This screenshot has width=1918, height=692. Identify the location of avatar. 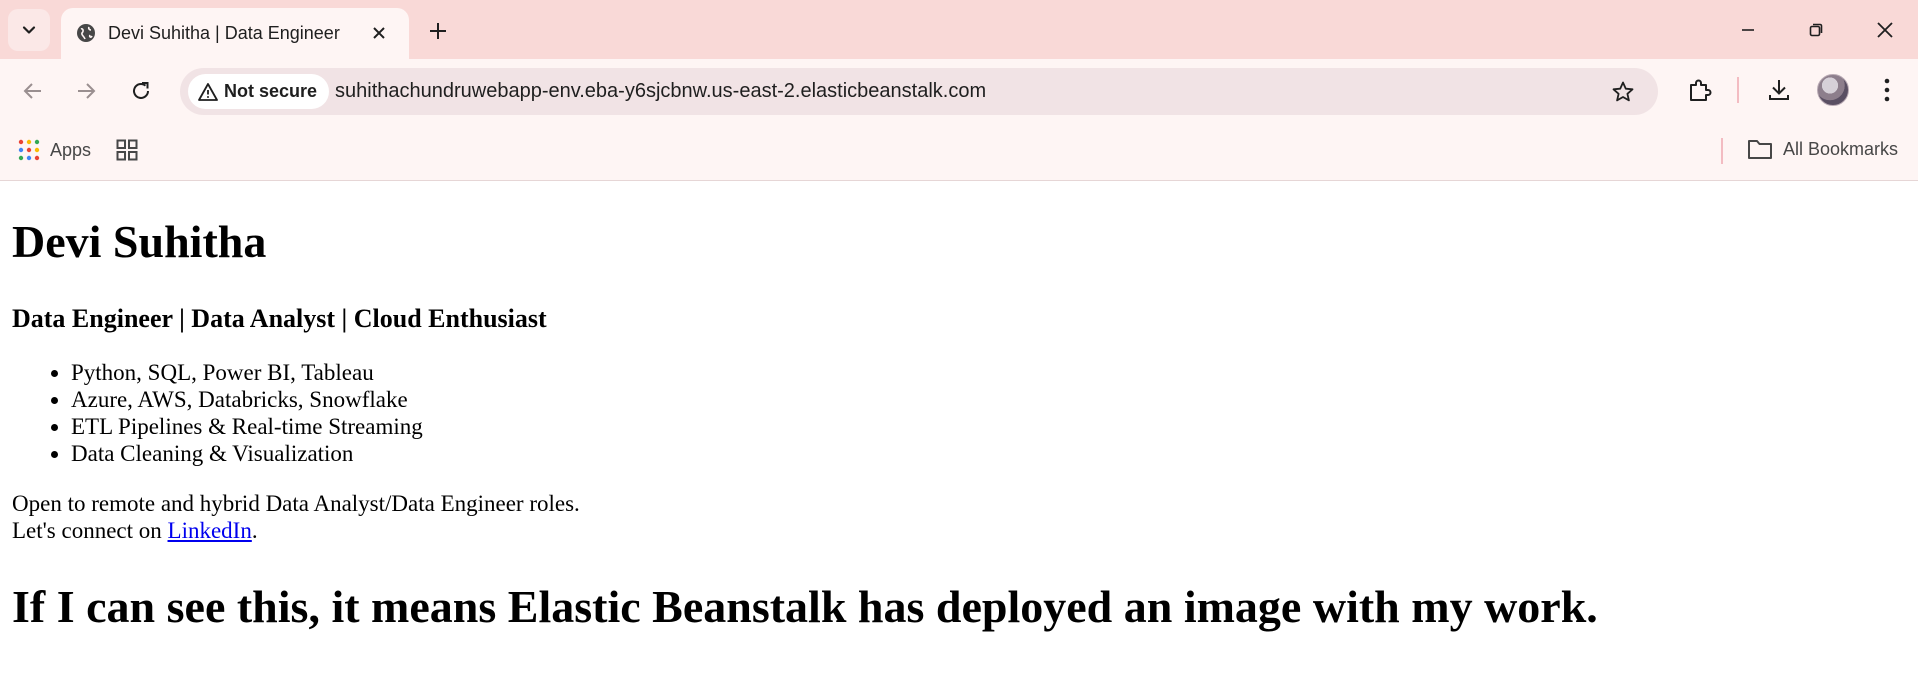
(1833, 90).